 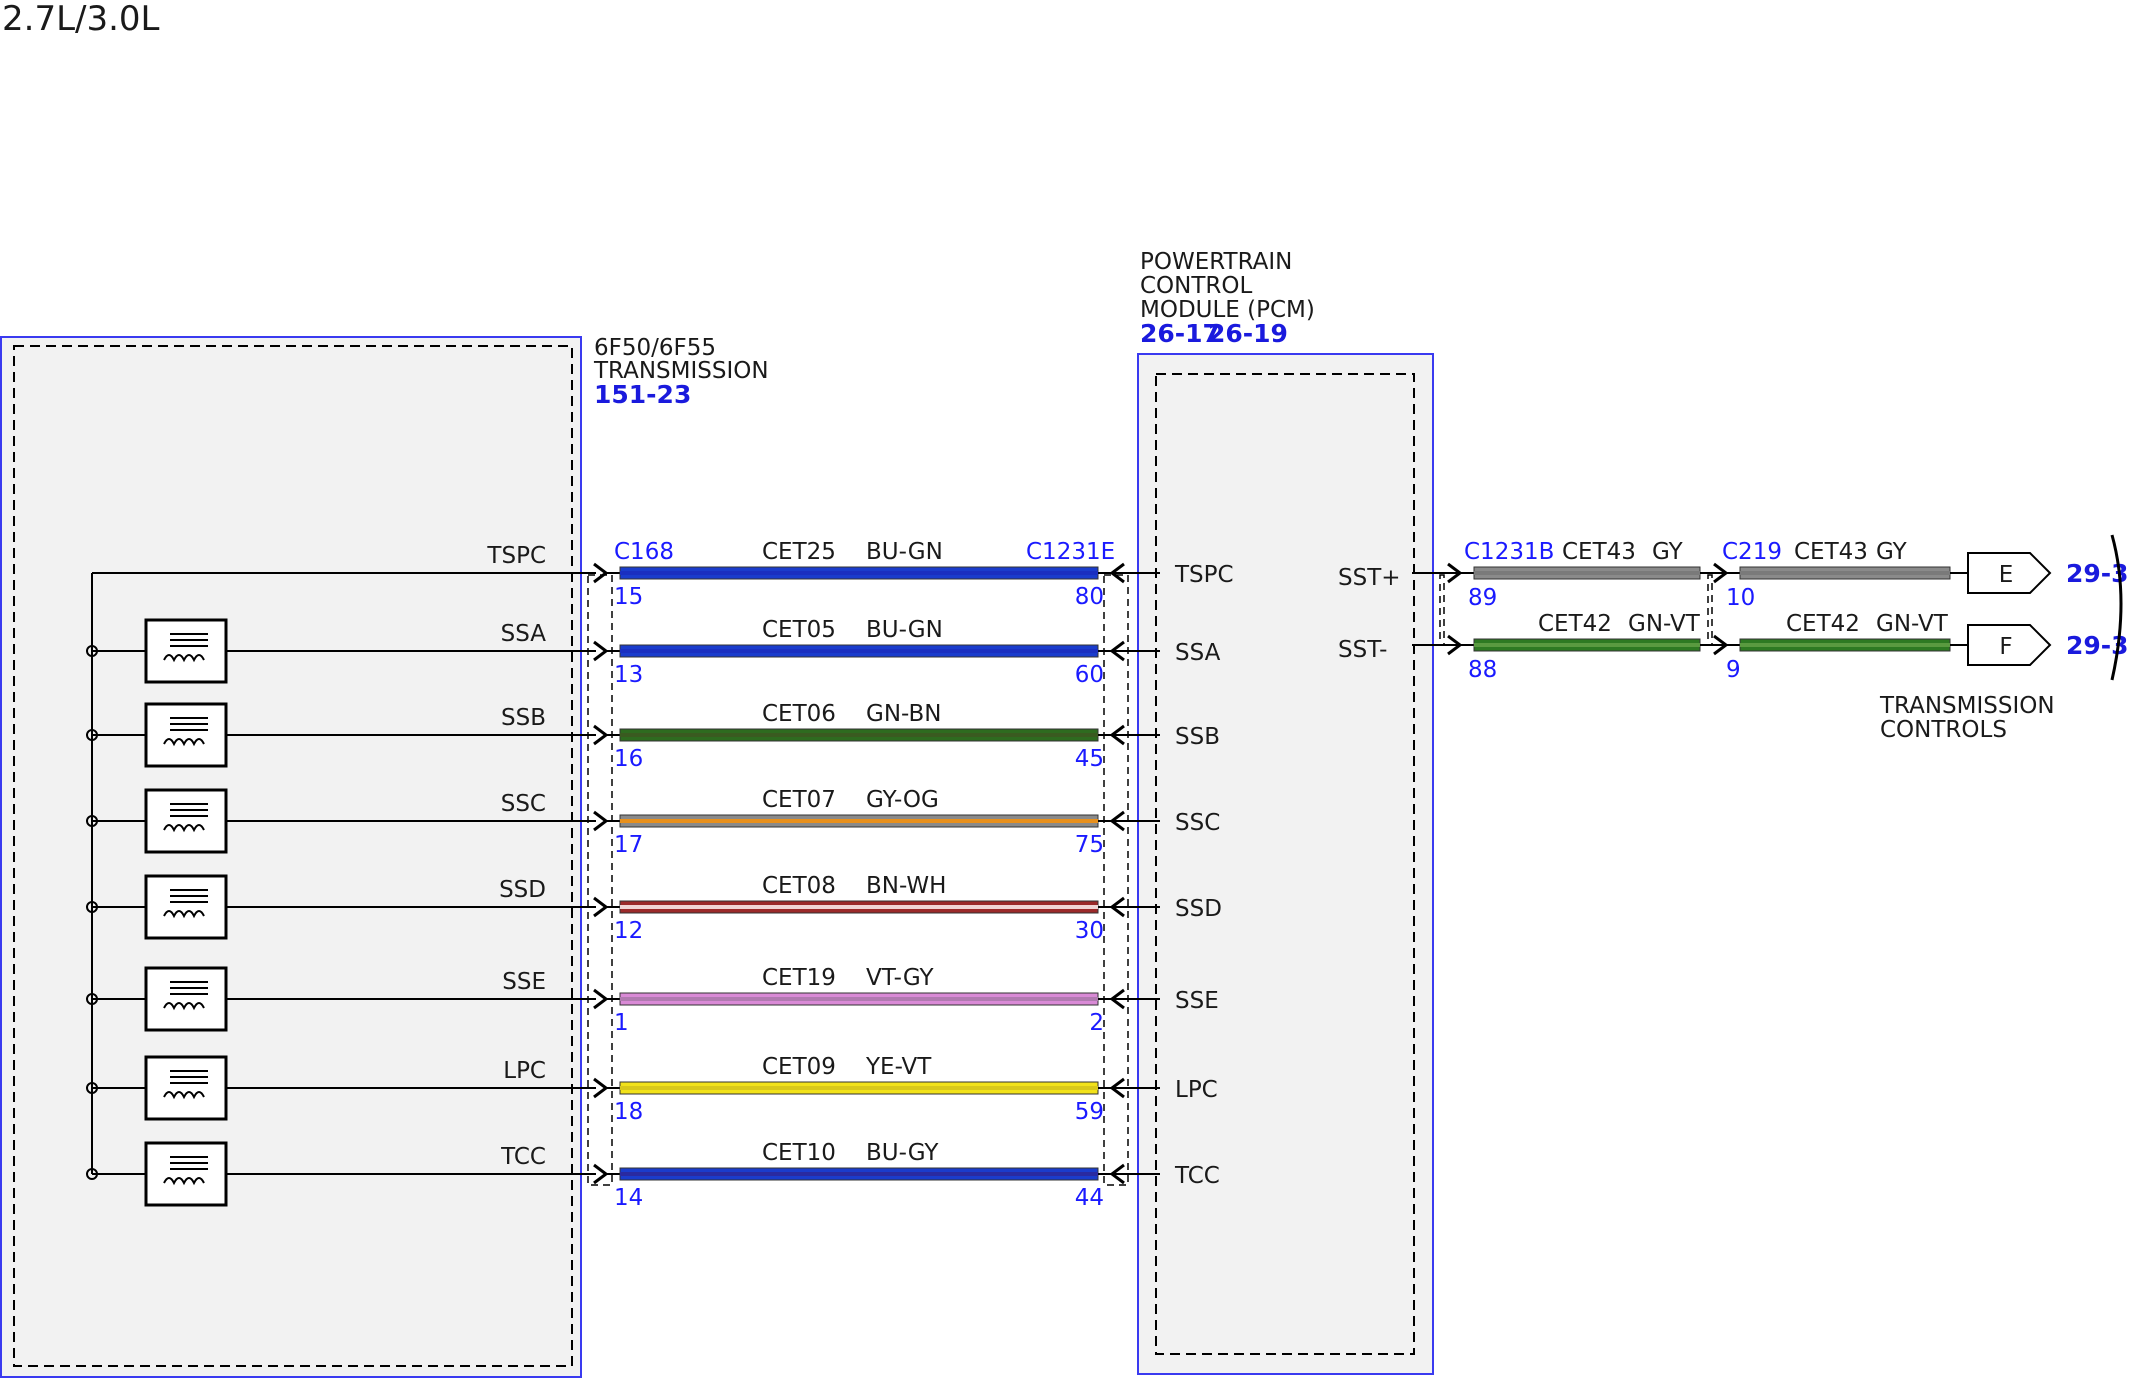 What do you see at coordinates (644, 552) in the screenshot?
I see `connector-c168: C168` at bounding box center [644, 552].